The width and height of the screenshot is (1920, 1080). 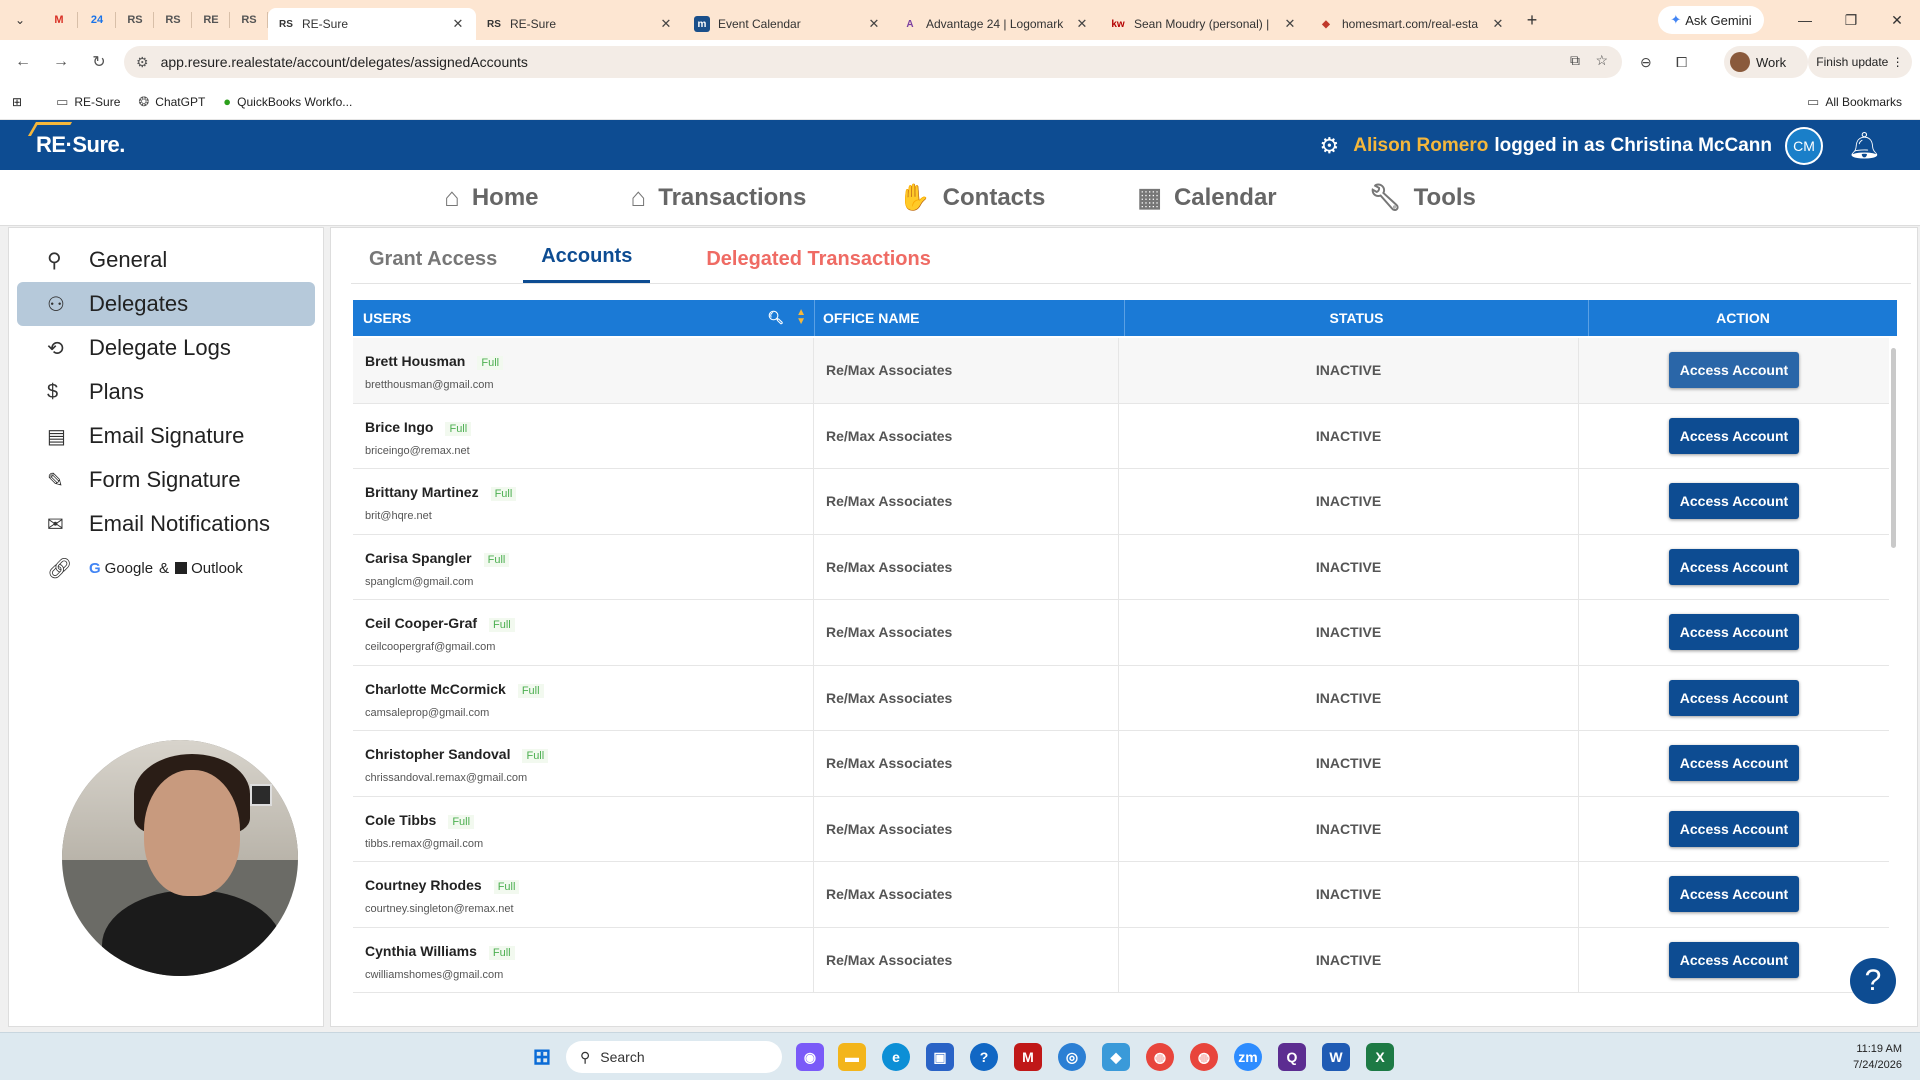 What do you see at coordinates (801, 317) in the screenshot?
I see `sort-icon: ▲ ▼` at bounding box center [801, 317].